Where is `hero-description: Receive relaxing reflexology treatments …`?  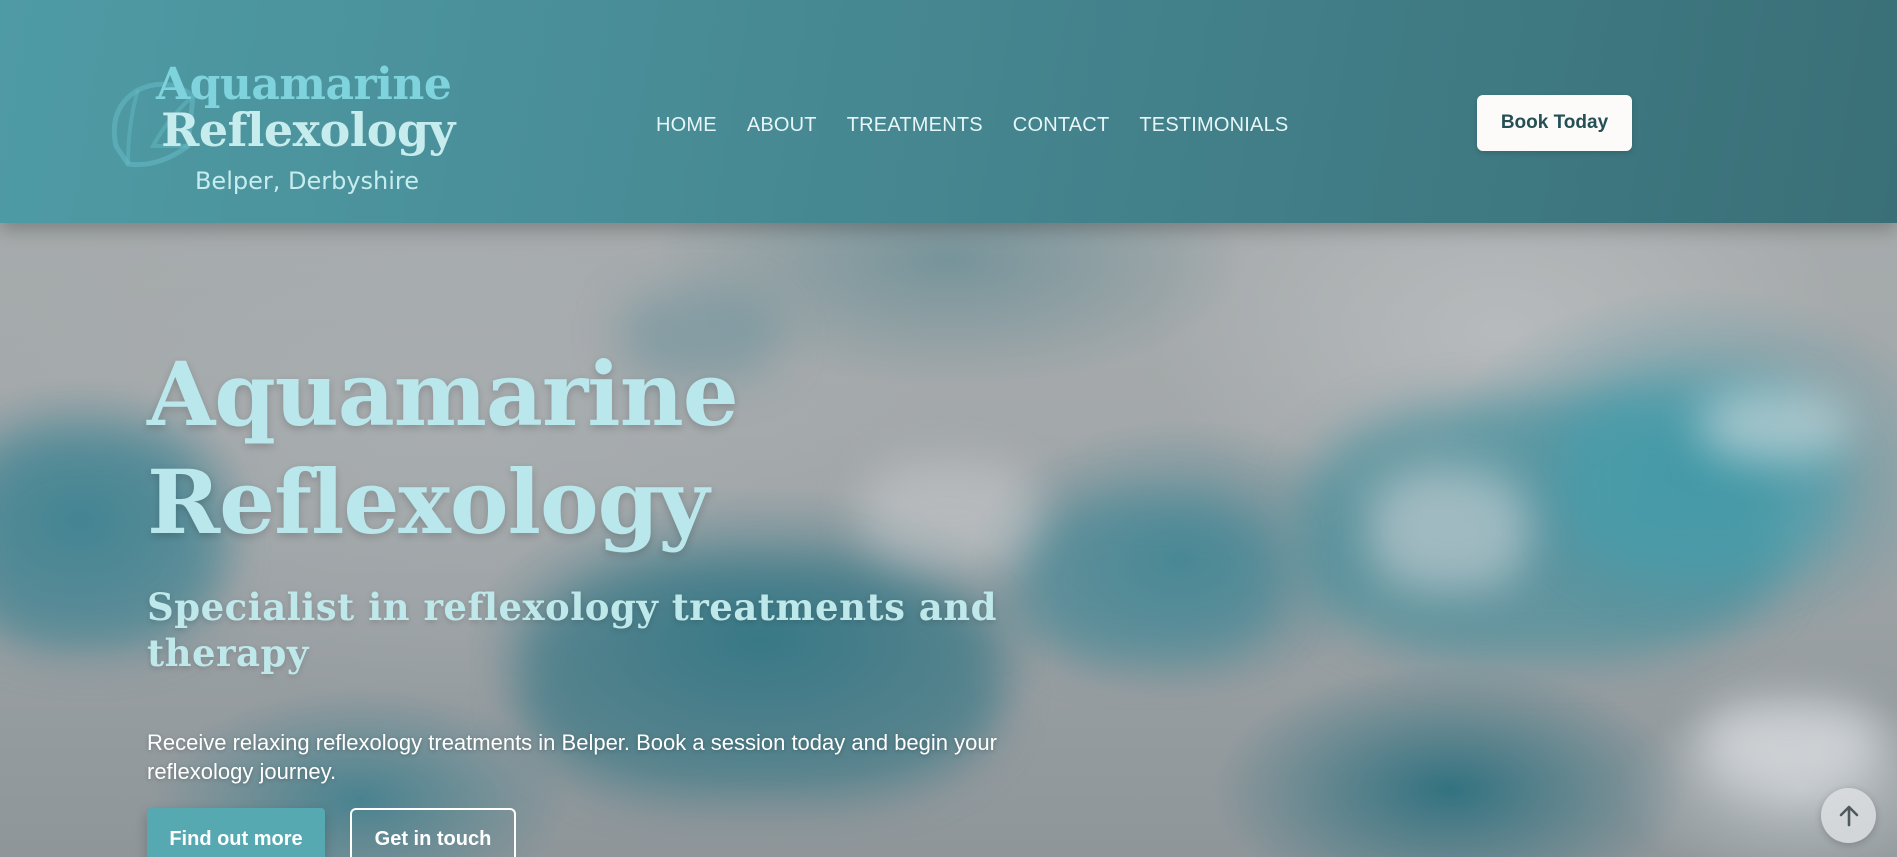
hero-description: Receive relaxing reflexology treatments … is located at coordinates (572, 757).